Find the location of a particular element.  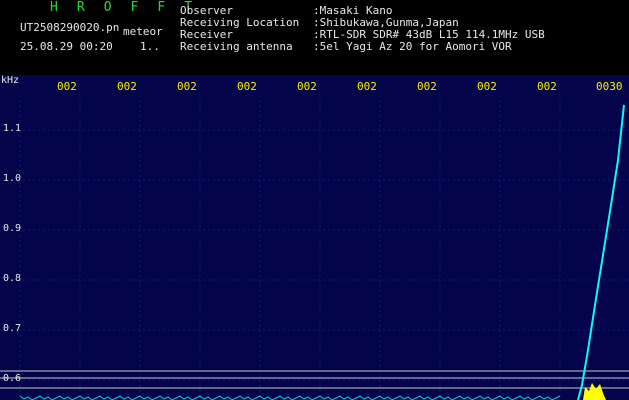

y-tick-label: 0.8 is located at coordinates (12, 278).